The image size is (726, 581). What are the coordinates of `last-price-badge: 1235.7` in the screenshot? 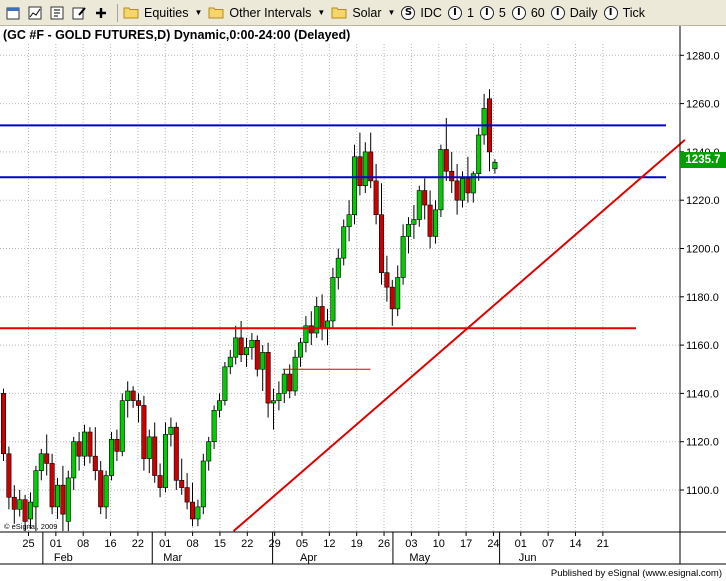 It's located at (703, 160).